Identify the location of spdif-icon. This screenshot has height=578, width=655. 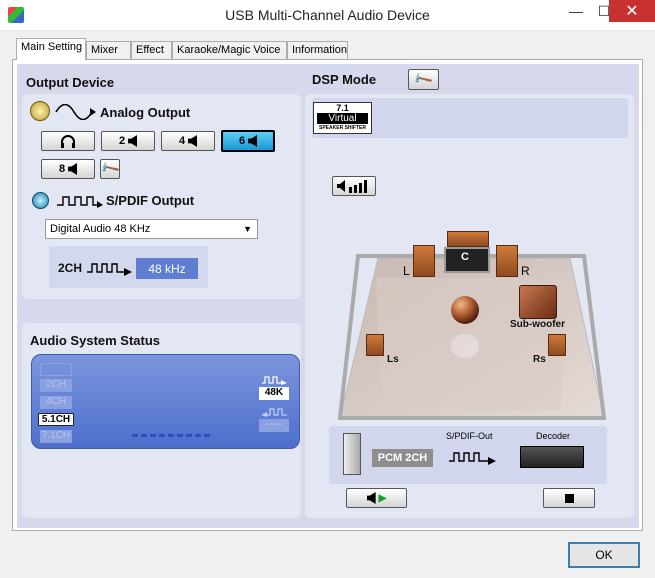
(40, 200).